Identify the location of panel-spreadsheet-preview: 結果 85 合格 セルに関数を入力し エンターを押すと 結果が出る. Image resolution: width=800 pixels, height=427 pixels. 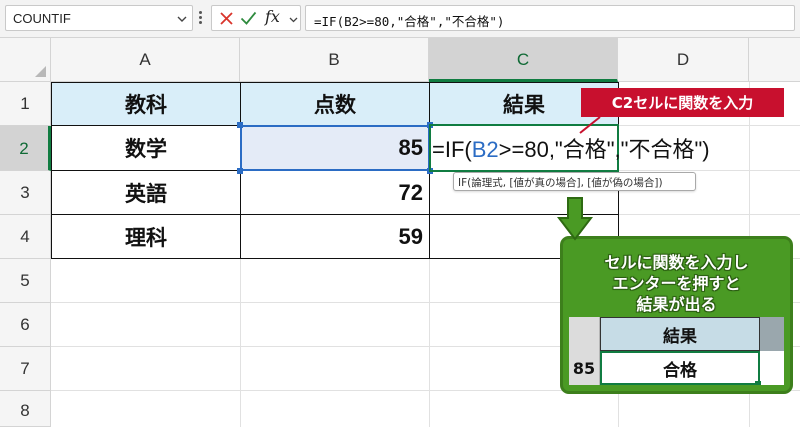
(676, 315).